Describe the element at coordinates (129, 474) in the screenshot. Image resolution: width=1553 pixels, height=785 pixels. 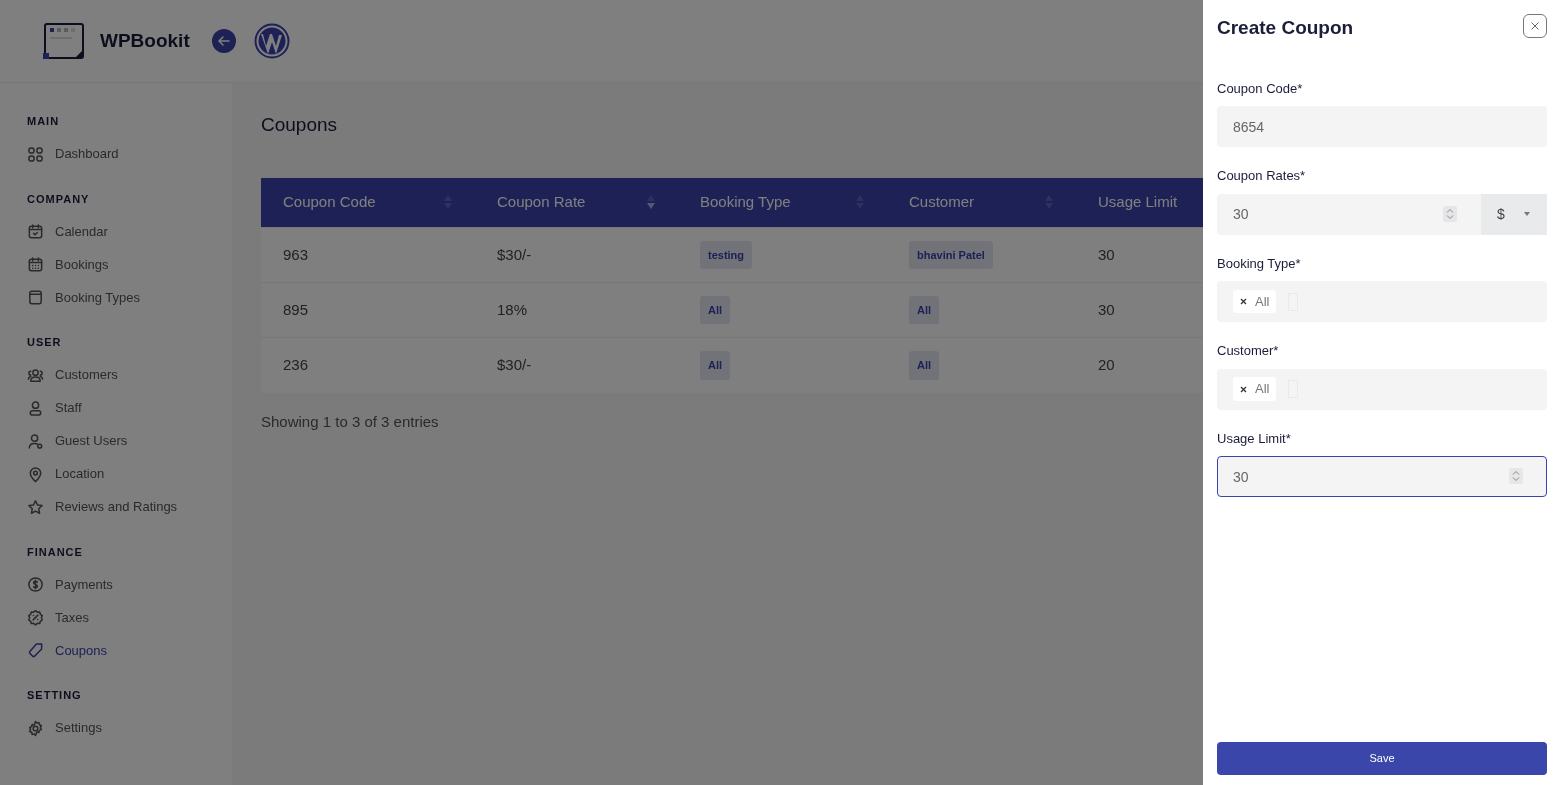
I see `sidebar-item: Location` at that location.